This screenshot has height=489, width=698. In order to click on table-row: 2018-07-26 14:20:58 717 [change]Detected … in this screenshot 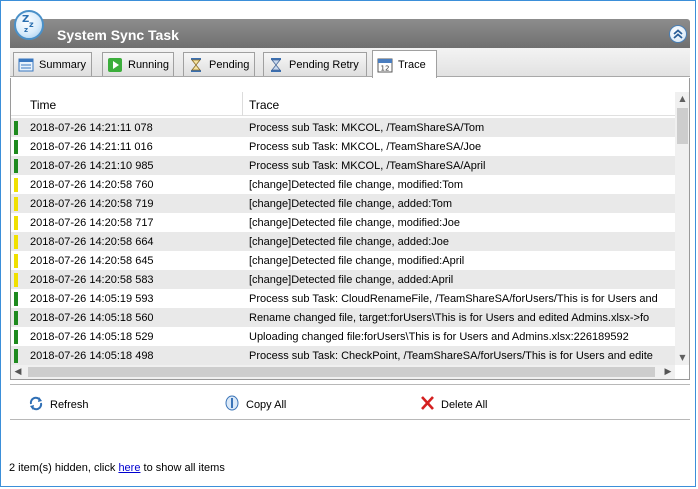, I will do `click(343, 222)`.